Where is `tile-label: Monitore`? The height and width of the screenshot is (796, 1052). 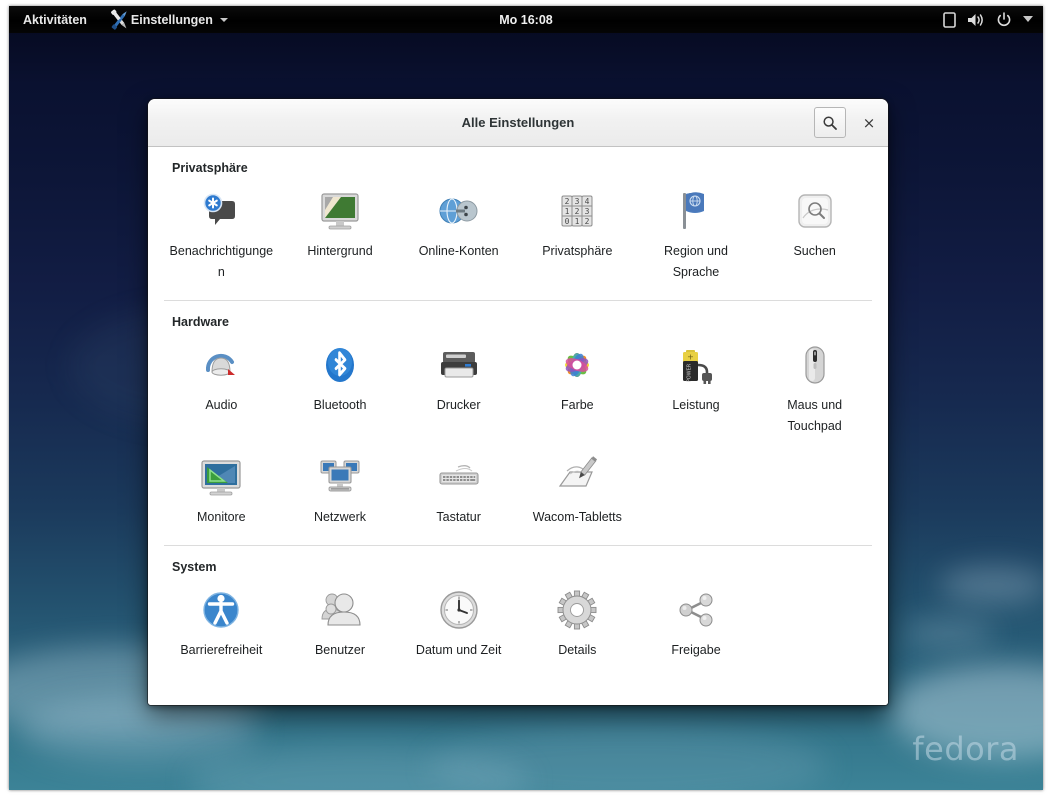
tile-label: Monitore is located at coordinates (221, 516).